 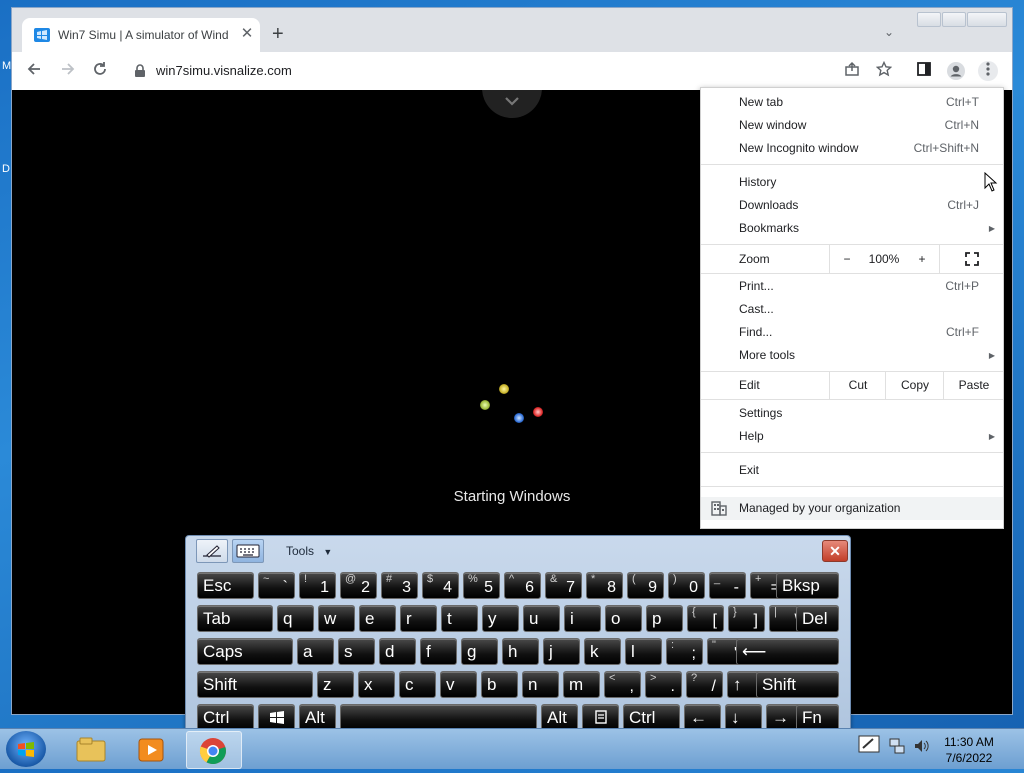 I want to click on key-tab: Tab, so click(x=235, y=618).